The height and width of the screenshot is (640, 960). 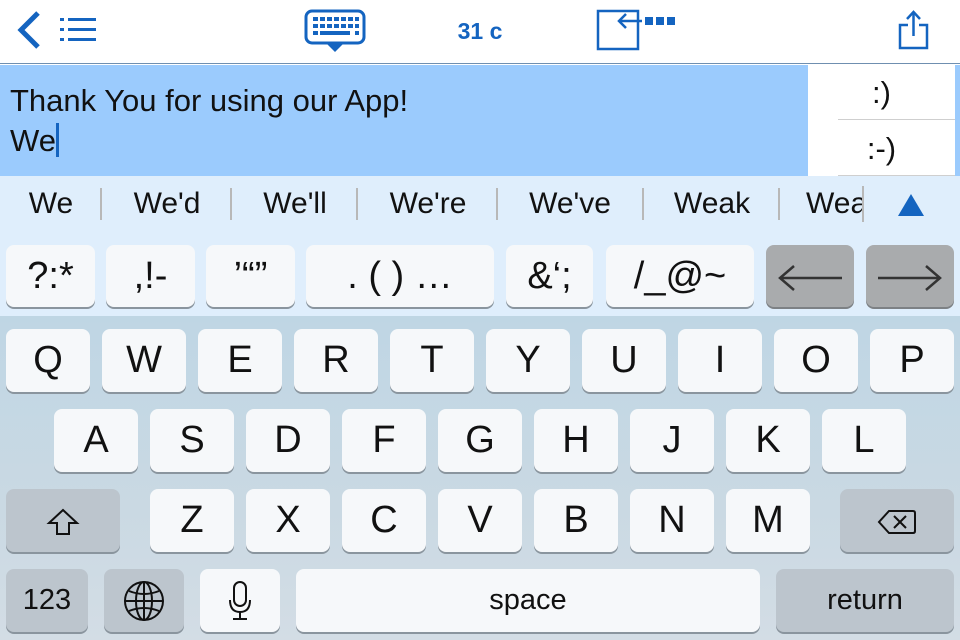 I want to click on symbol-row: ?:* ,!- ’“” . ( ) … &‘; /_@~, so click(x=480, y=276).